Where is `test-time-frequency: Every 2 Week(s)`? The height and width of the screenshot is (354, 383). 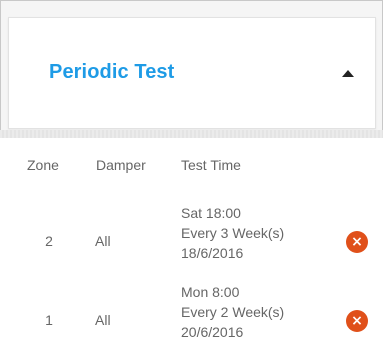 test-time-frequency: Every 2 Week(s) is located at coordinates (233, 312).